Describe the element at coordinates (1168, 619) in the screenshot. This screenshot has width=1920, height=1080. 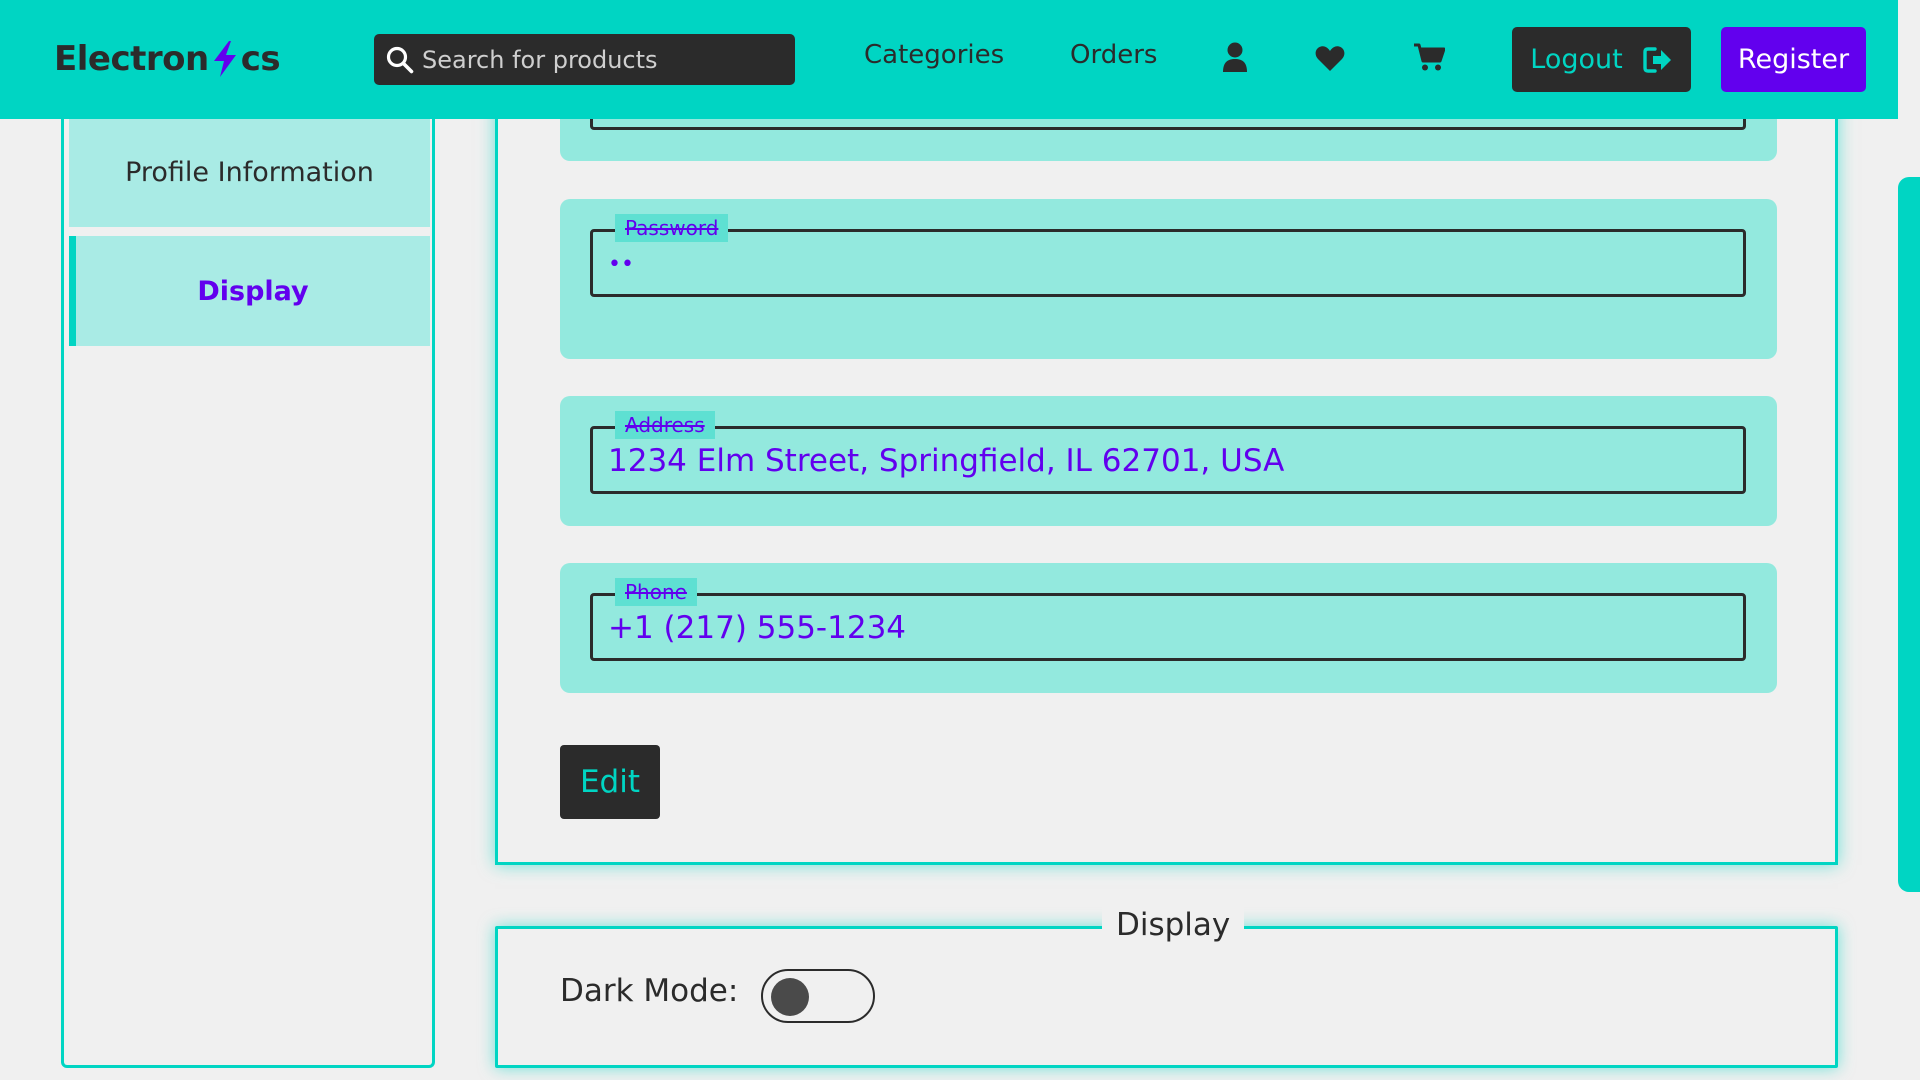
I see `phone-field: Phone +1 (217) 555-1234` at that location.